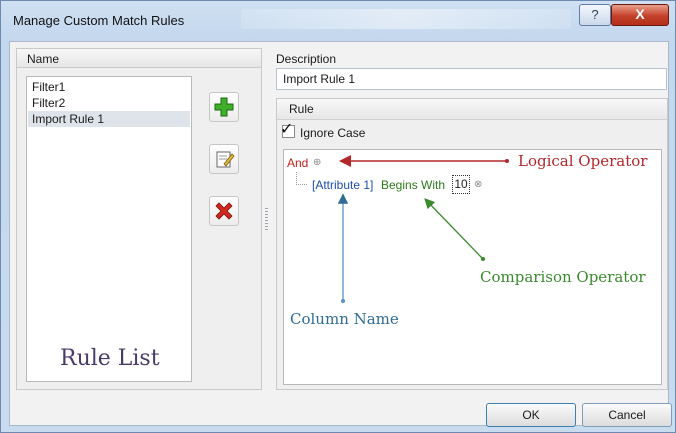 The height and width of the screenshot is (433, 676). I want to click on delete-rule-button, so click(224, 211).